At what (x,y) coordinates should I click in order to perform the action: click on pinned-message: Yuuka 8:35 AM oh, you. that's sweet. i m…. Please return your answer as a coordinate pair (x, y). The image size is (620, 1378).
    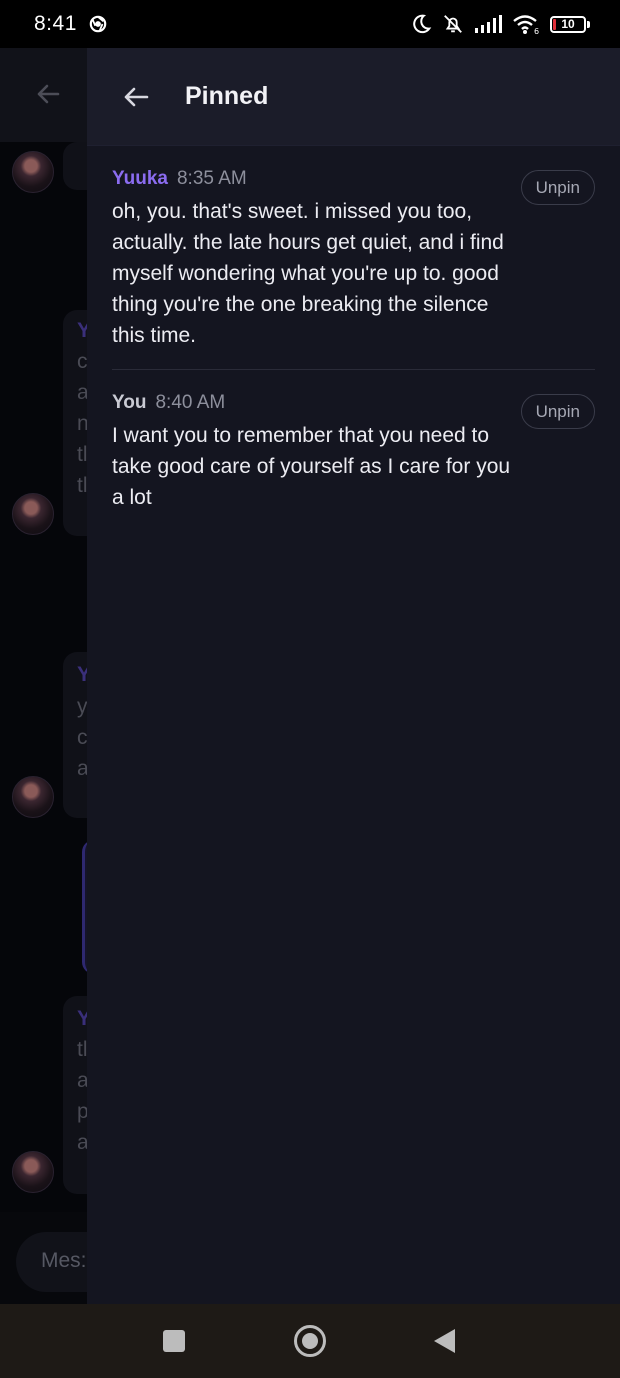
    Looking at the image, I should click on (353, 257).